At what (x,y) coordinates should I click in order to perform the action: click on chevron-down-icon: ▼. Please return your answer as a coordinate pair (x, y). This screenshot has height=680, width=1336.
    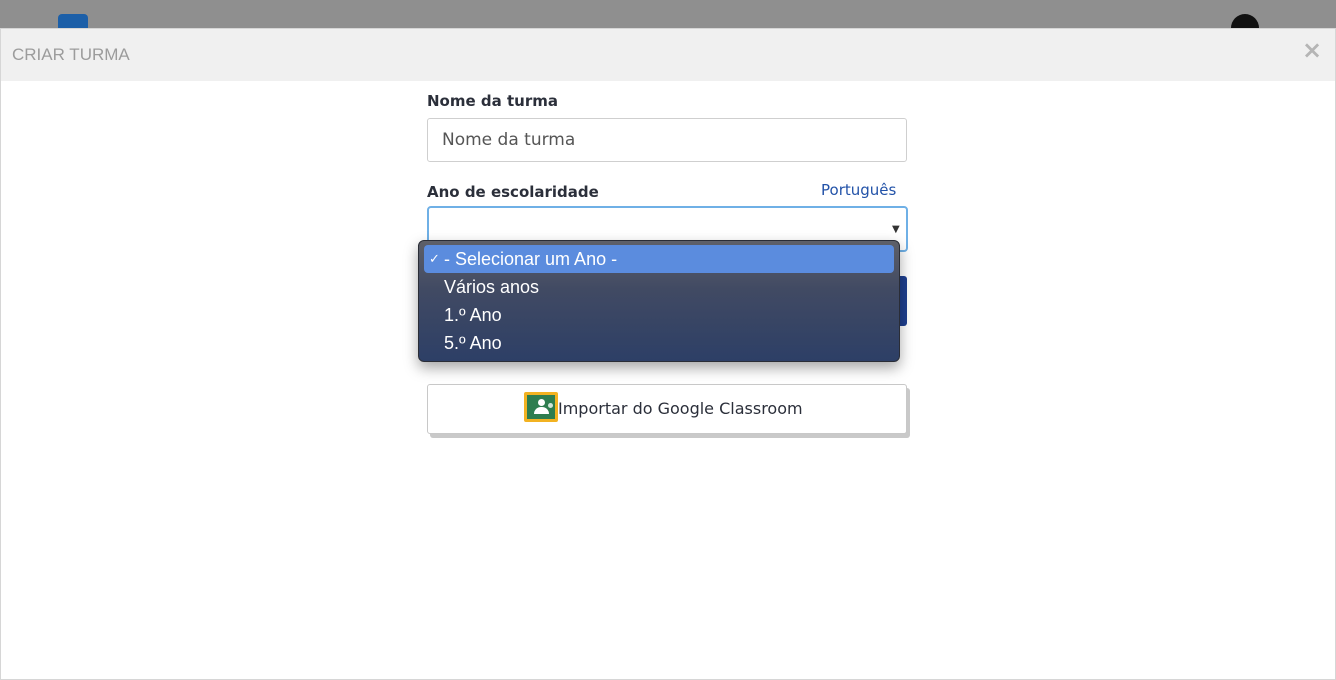
    Looking at the image, I should click on (896, 229).